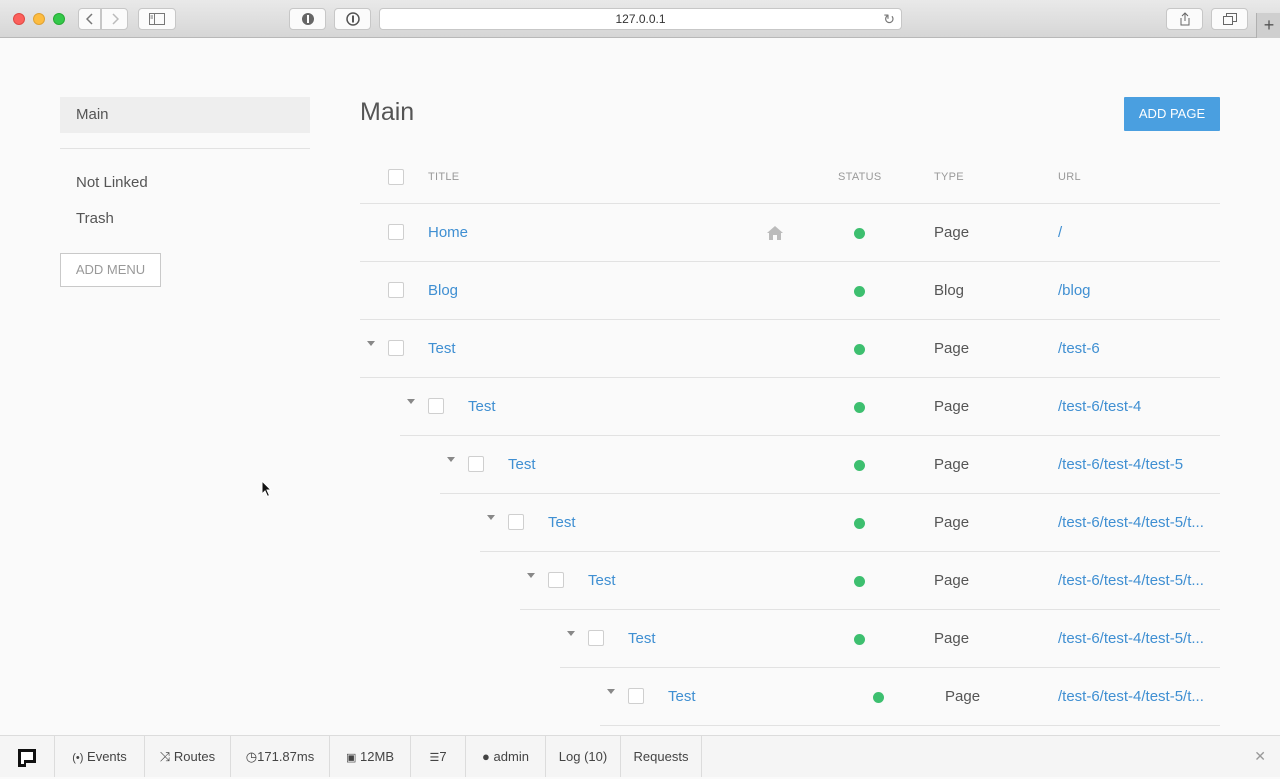  I want to click on close-window-button, so click(19, 19).